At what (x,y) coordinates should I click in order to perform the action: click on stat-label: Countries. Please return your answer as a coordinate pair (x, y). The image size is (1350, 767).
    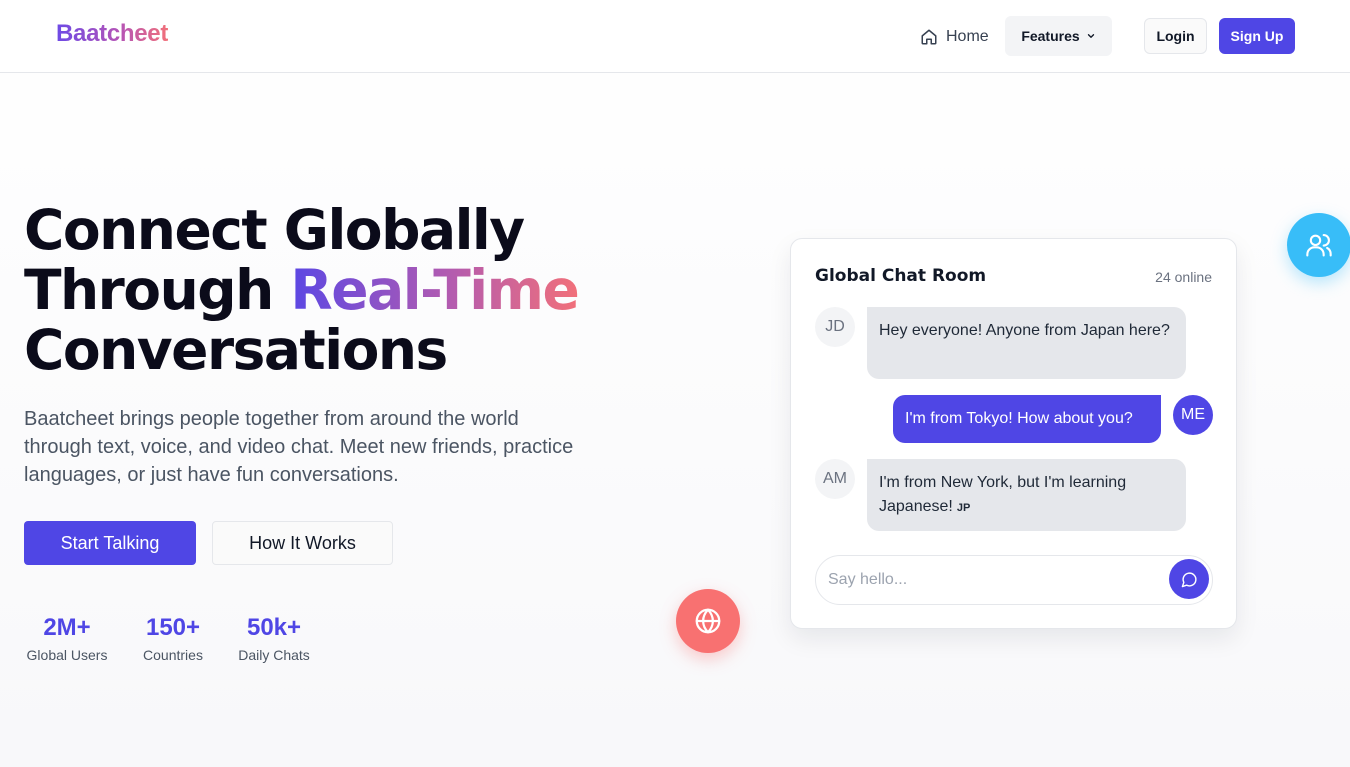
    Looking at the image, I should click on (173, 655).